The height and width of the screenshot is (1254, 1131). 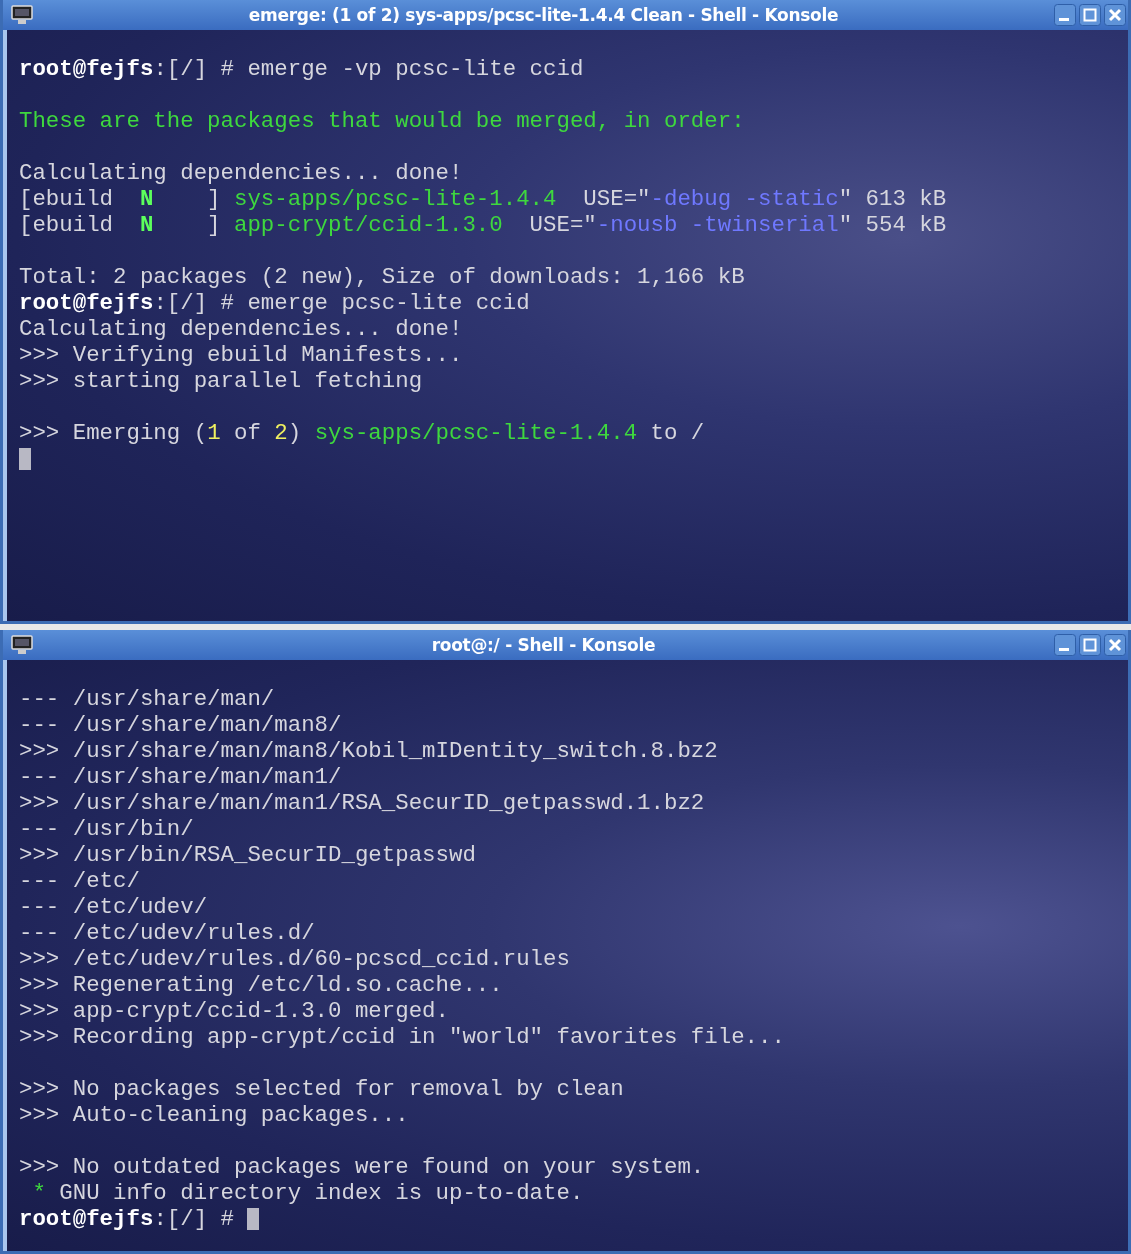 I want to click on terminal-line: [ebuild N ] sys-apps/pcsc-lite-1.4.4 USE="-debug -static" 613 kB, so click(x=483, y=199).